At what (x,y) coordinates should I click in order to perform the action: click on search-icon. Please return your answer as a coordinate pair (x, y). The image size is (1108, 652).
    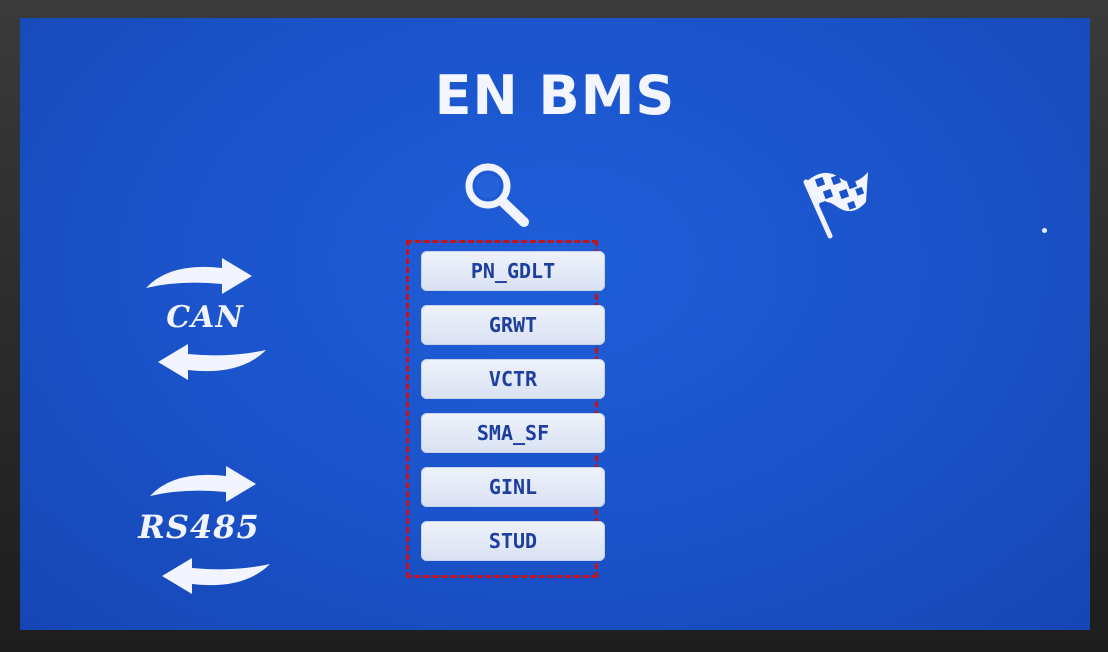
    Looking at the image, I should click on (495, 195).